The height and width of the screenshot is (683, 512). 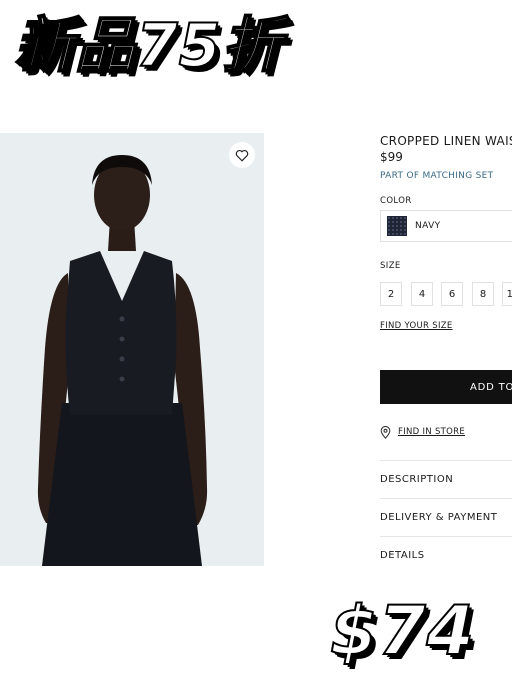 I want to click on favorite-button, so click(x=242, y=155).